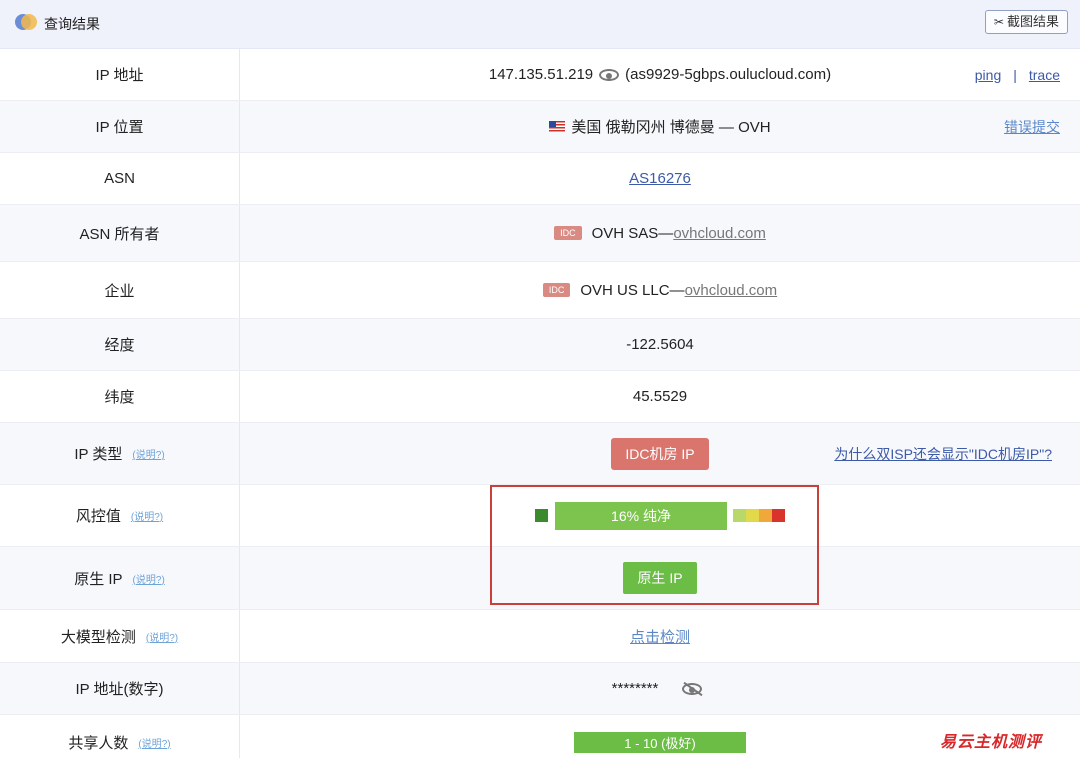  What do you see at coordinates (540, 345) in the screenshot?
I see `row-longitude: 经度 -122.5604` at bounding box center [540, 345].